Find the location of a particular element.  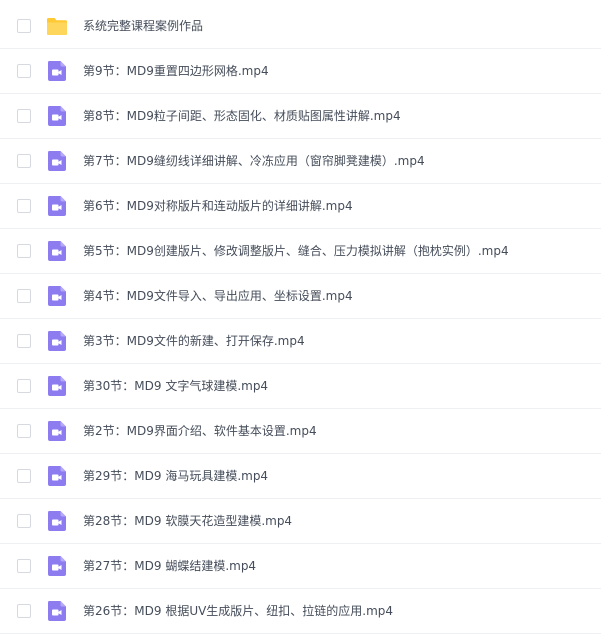

file-row: 第30节：MD9 文字气球建模.mp4 is located at coordinates (300, 386).